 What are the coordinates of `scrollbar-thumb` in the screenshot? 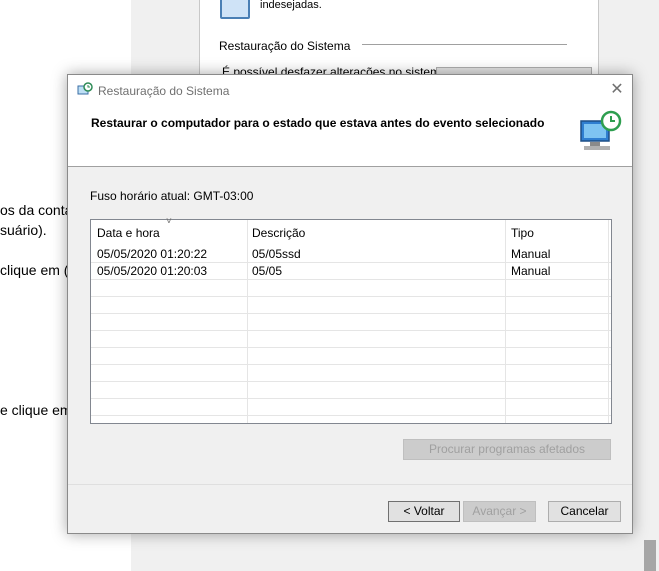 It's located at (650, 555).